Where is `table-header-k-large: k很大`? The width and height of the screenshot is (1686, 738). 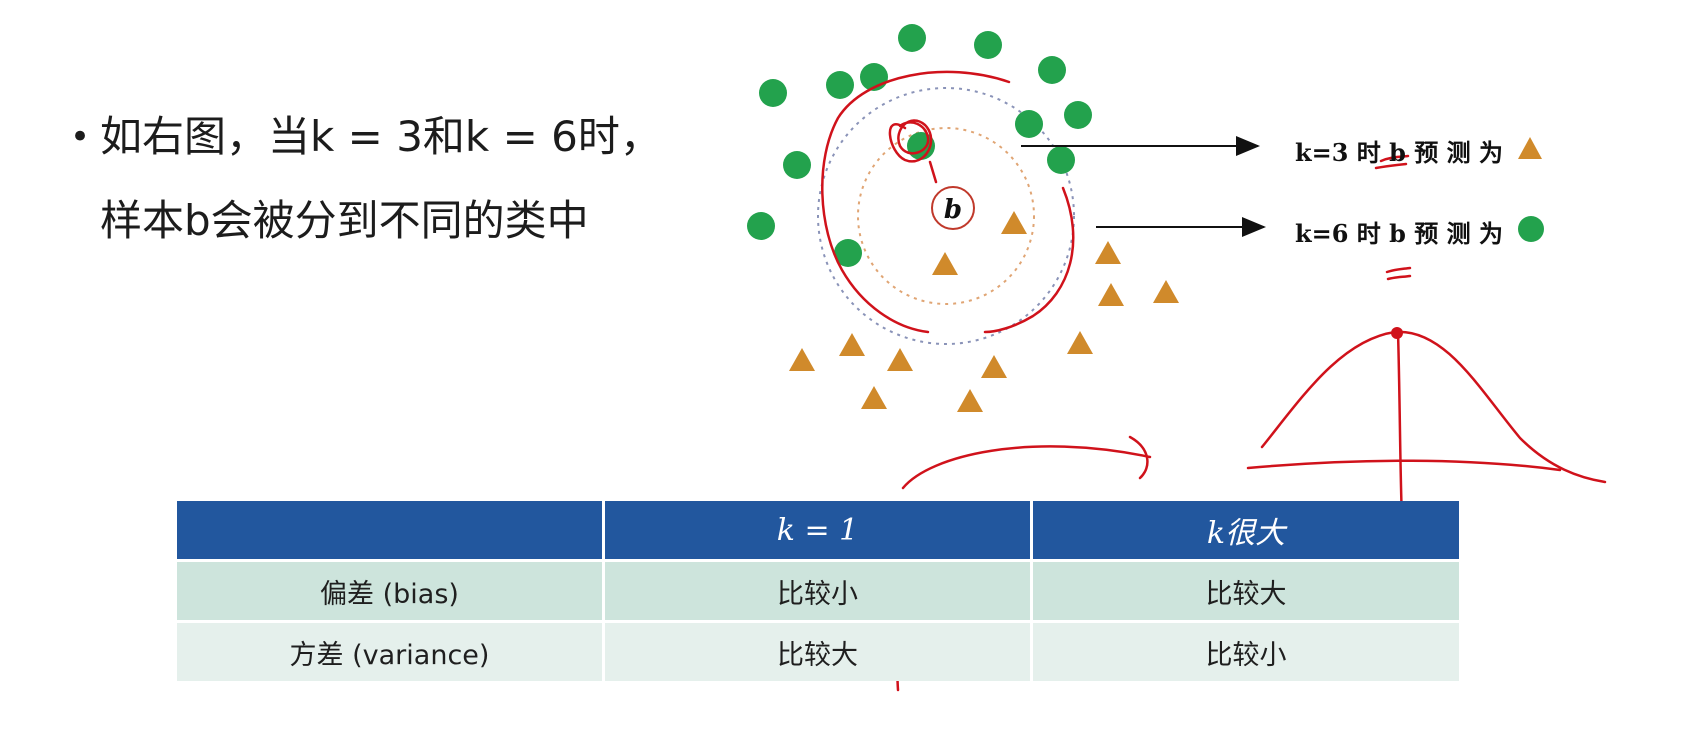 table-header-k-large: k很大 is located at coordinates (1246, 530).